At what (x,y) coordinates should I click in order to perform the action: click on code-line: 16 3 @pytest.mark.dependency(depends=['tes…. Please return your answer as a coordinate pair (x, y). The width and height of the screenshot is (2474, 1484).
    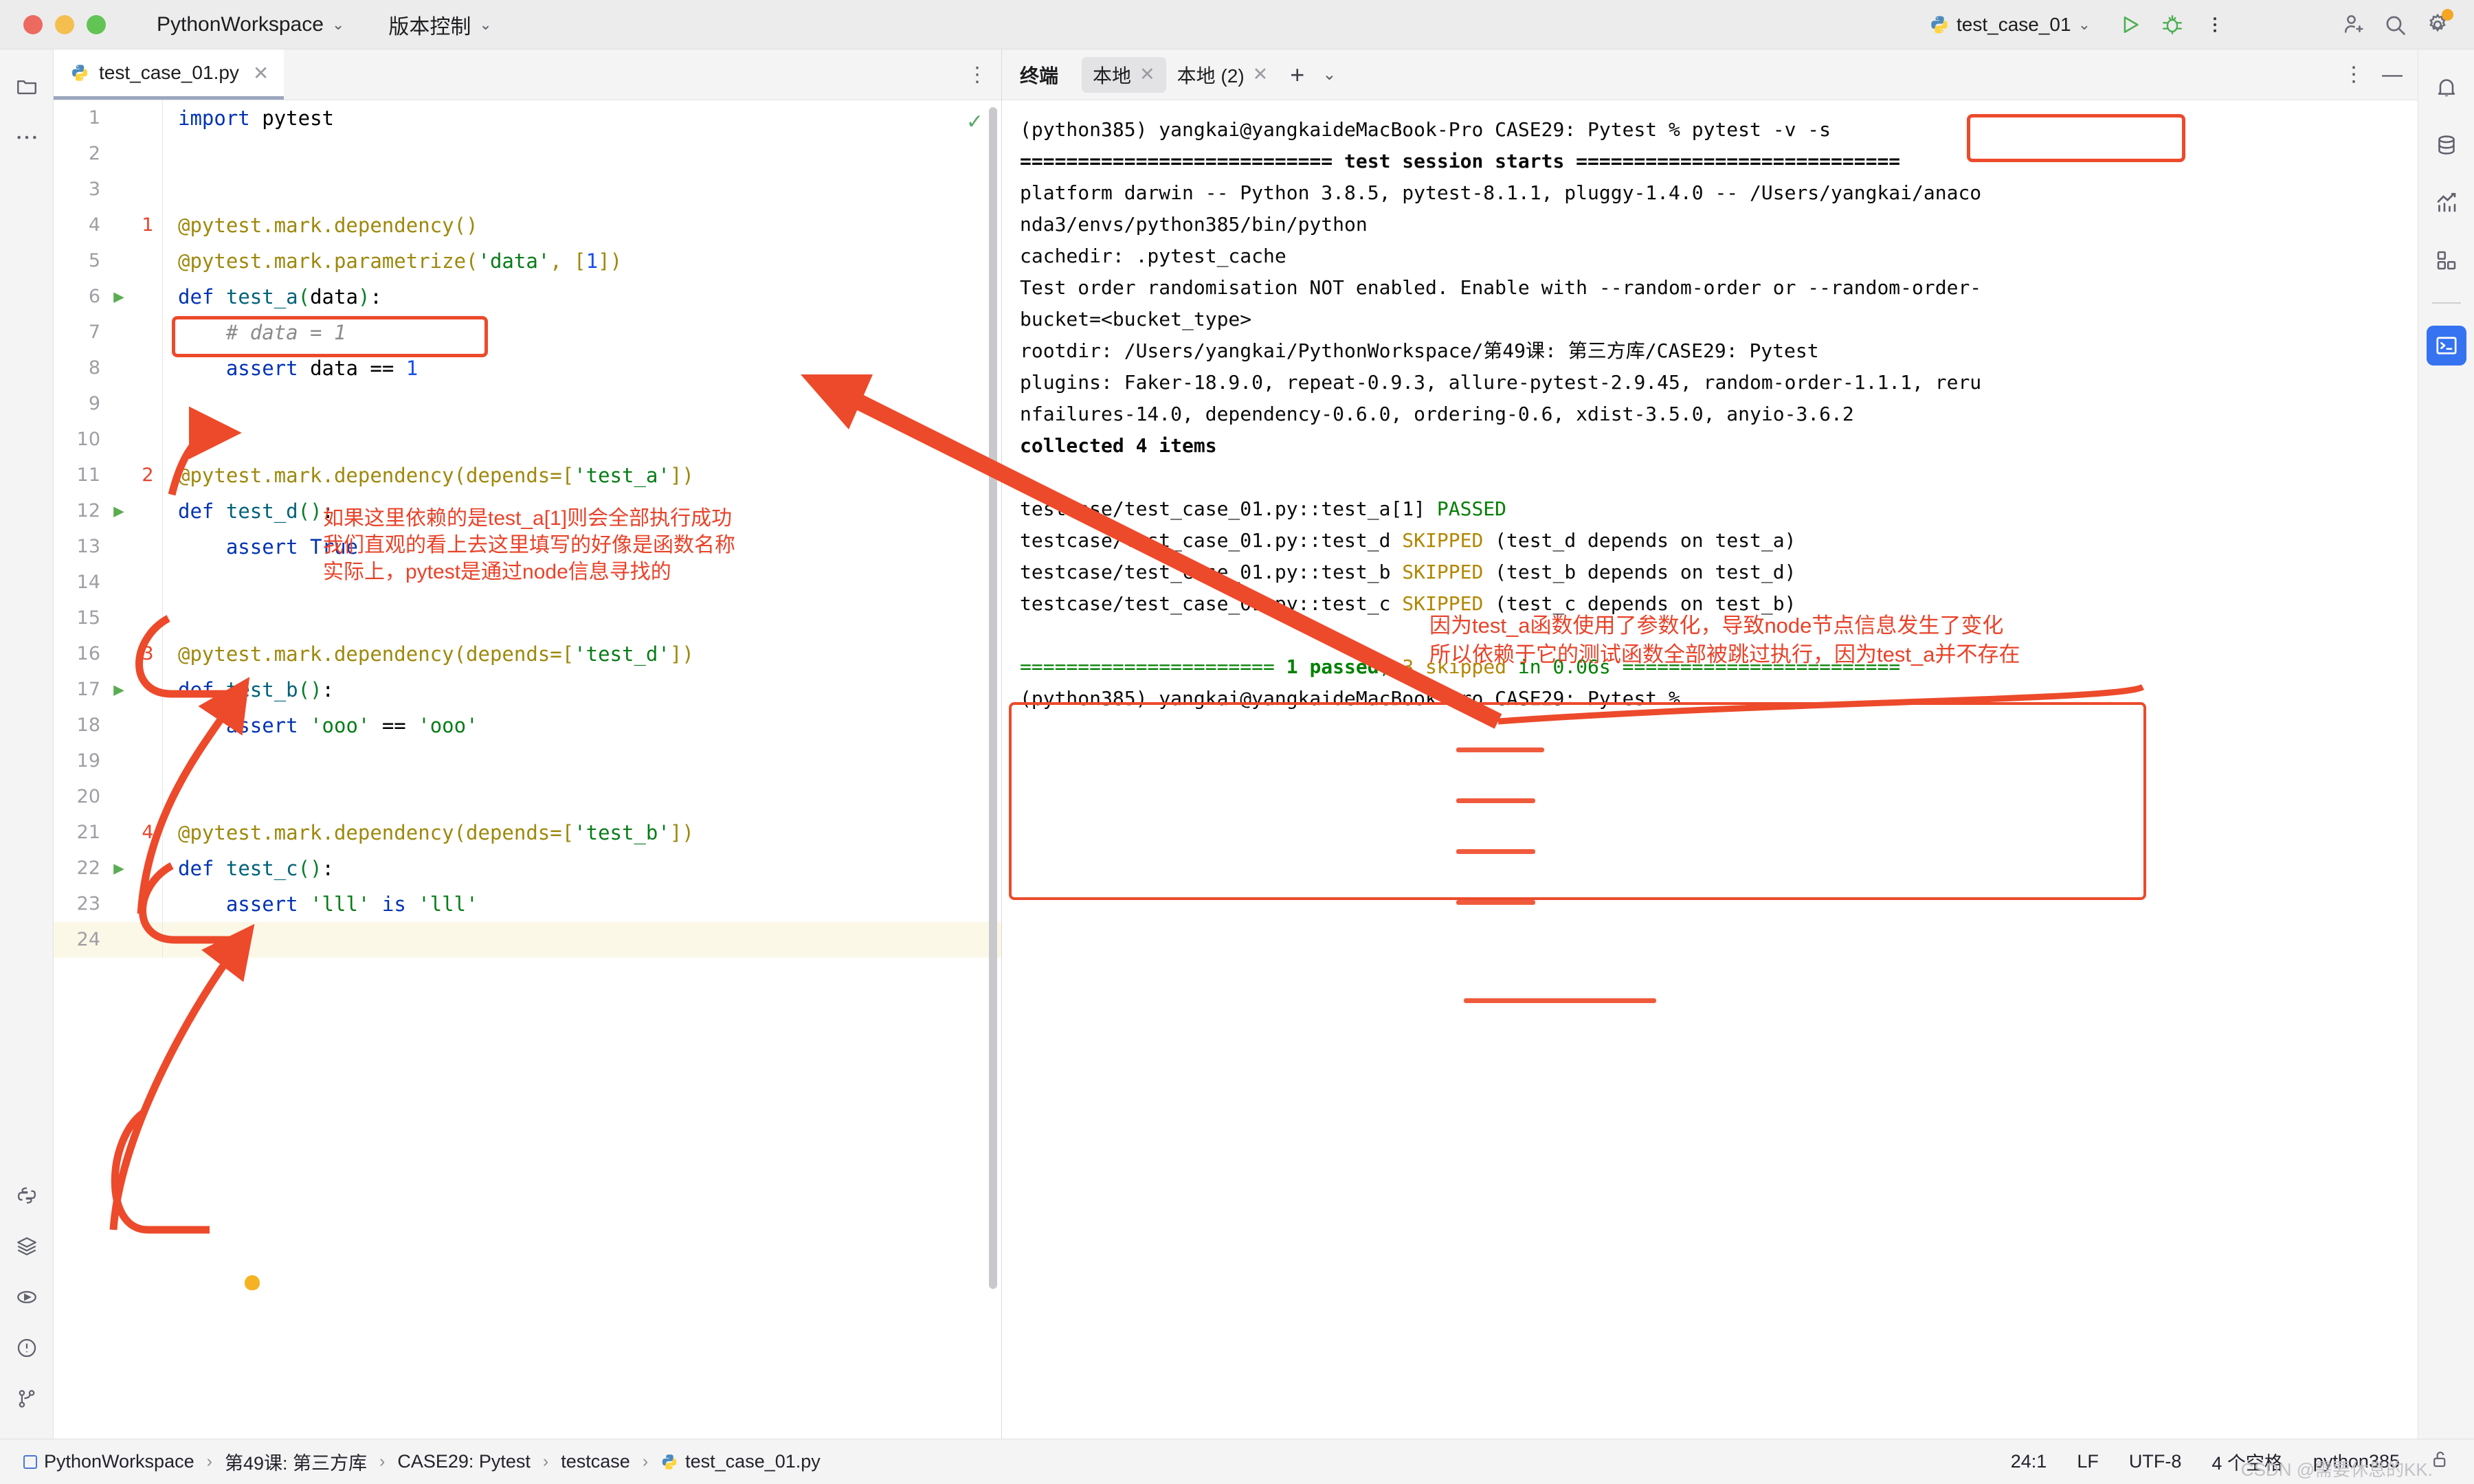
    Looking at the image, I should click on (527, 654).